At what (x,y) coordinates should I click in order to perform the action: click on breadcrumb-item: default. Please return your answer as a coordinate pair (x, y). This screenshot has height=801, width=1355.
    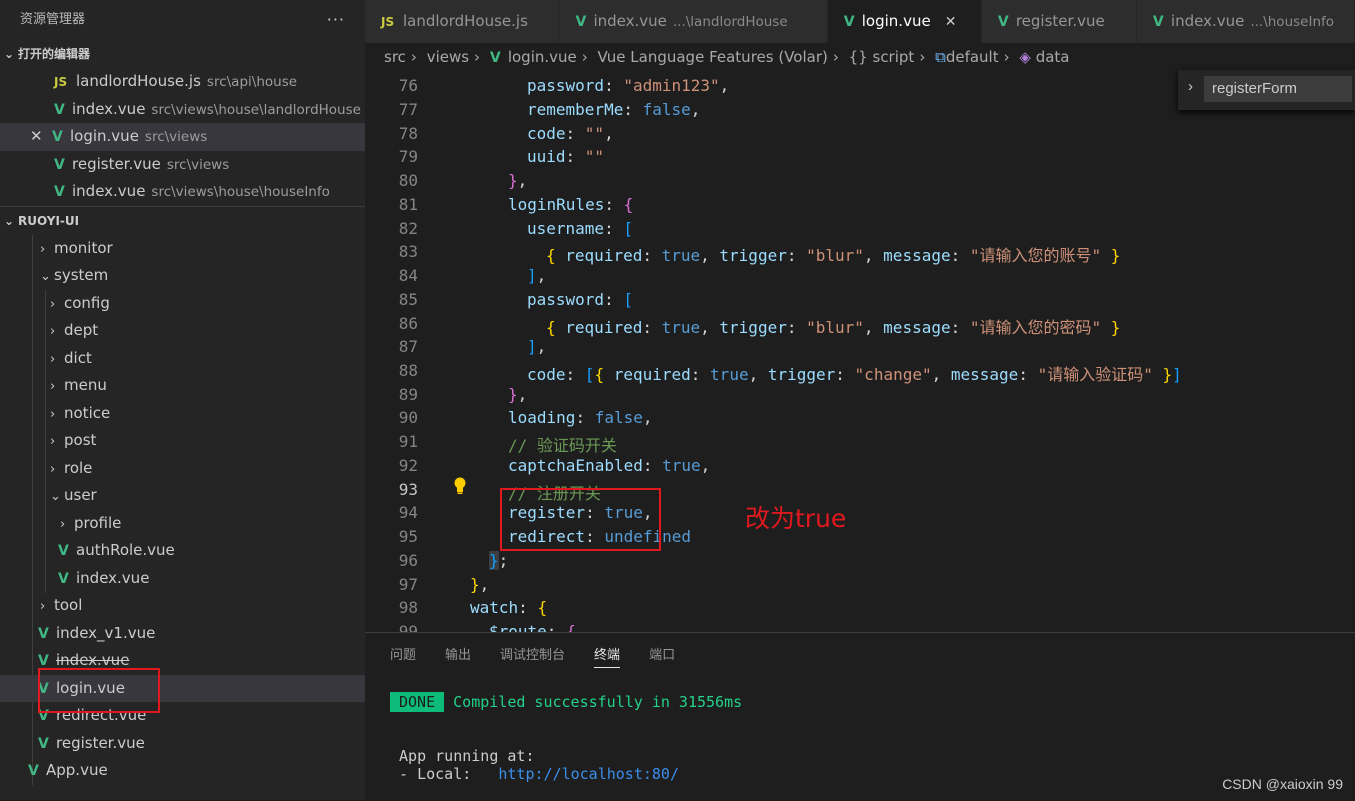
    Looking at the image, I should click on (972, 57).